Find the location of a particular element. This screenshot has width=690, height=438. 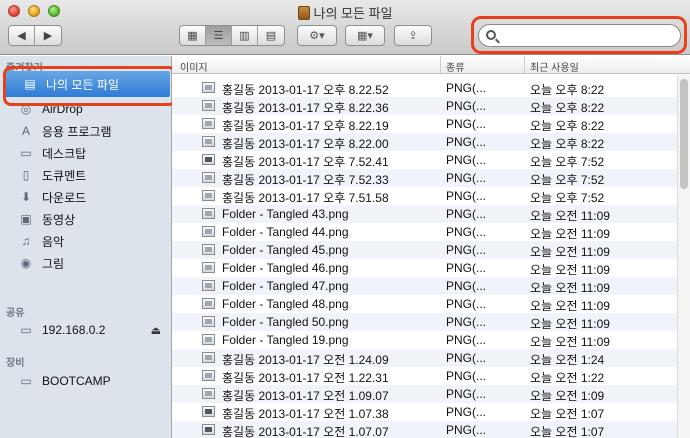

forward-arrow-icon: ▶ is located at coordinates (48, 36).